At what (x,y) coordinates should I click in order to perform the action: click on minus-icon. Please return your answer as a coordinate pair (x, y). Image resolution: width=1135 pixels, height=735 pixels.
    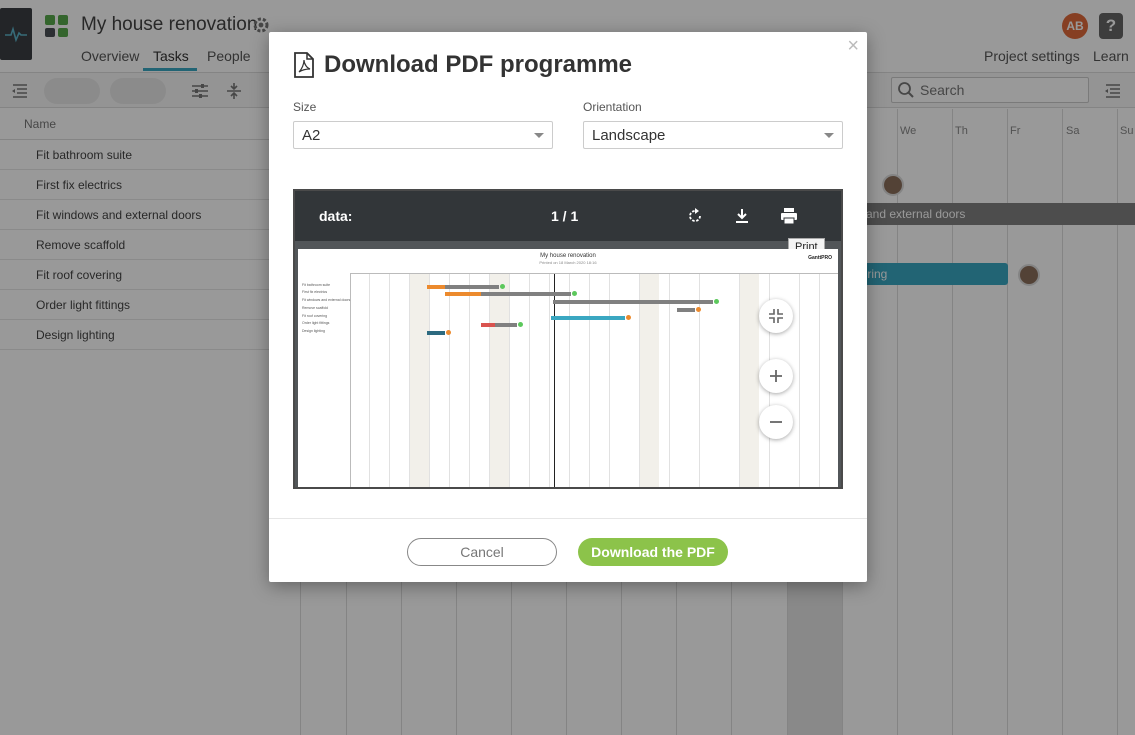
    Looking at the image, I should click on (776, 422).